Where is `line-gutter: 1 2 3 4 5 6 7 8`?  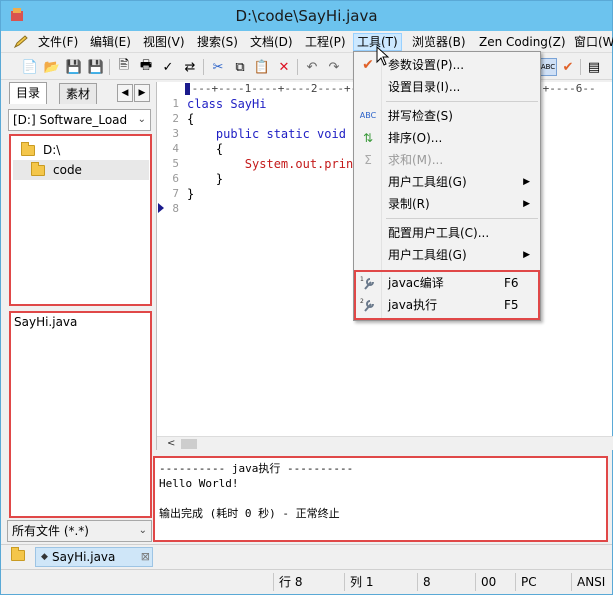 line-gutter: 1 2 3 4 5 6 7 8 is located at coordinates (170, 266).